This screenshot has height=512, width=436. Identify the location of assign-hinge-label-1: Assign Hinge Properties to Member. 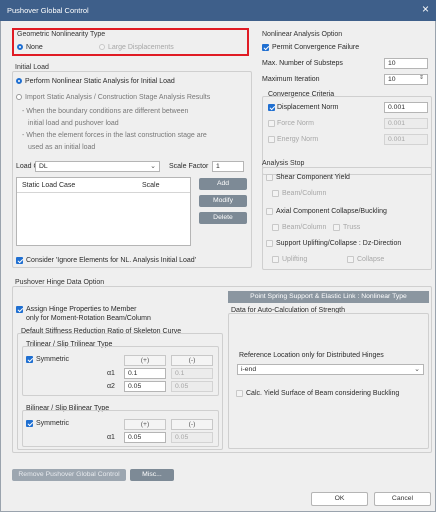
(81, 309).